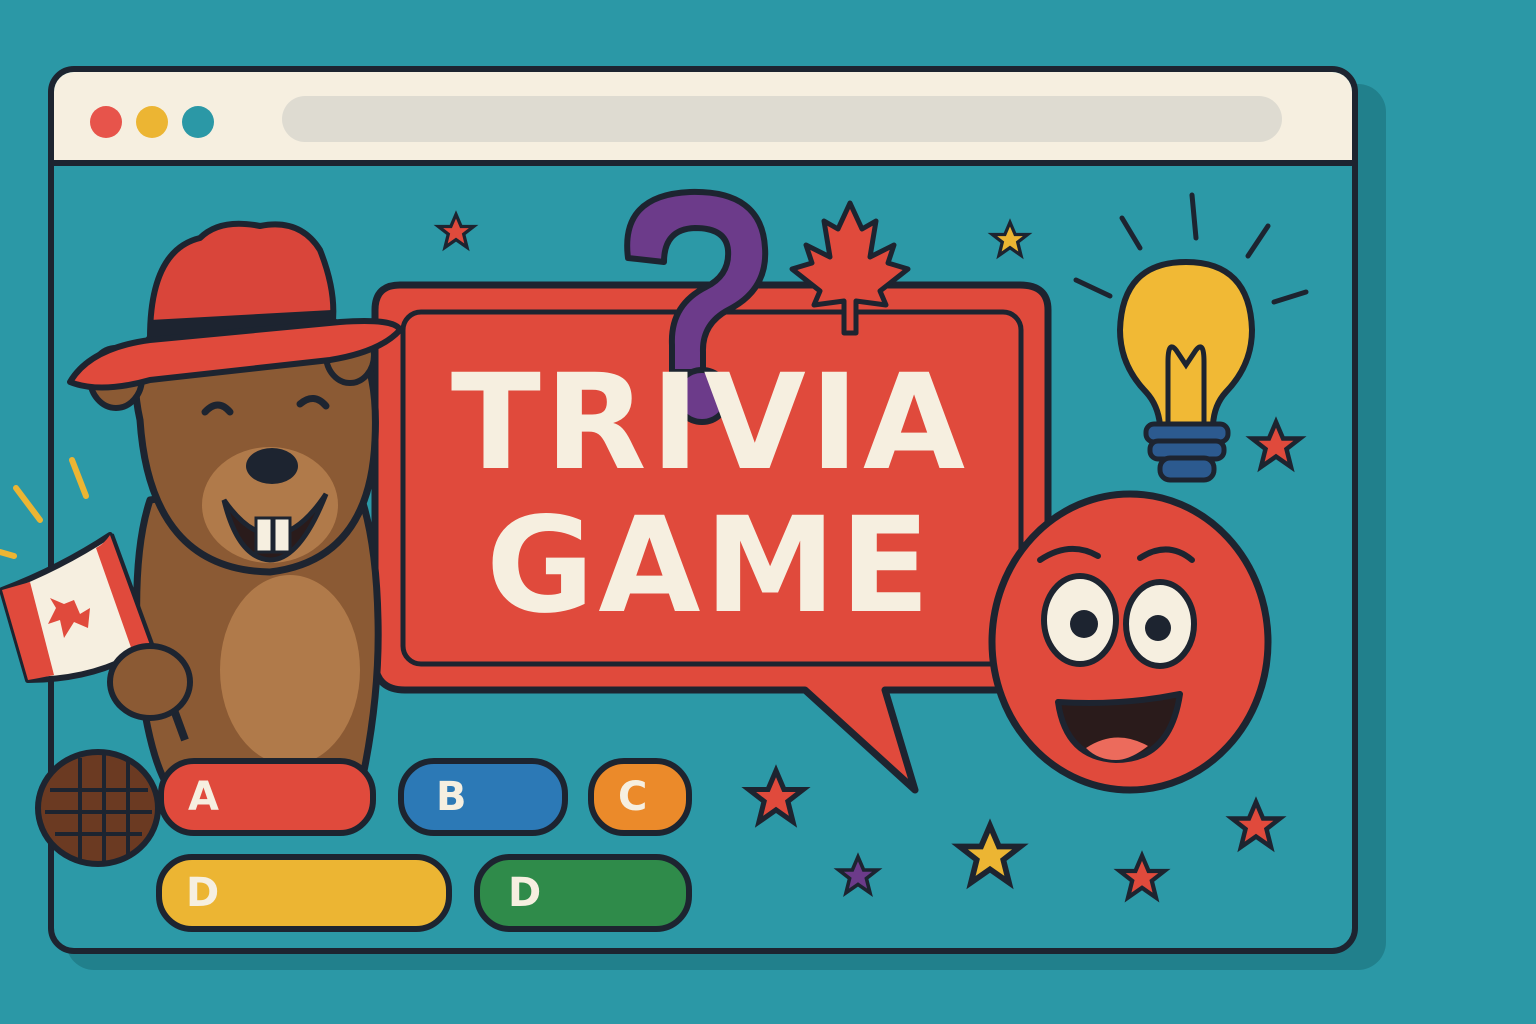 The image size is (1536, 1024). What do you see at coordinates (710, 566) in the screenshot?
I see `game-title-line2: GAME` at bounding box center [710, 566].